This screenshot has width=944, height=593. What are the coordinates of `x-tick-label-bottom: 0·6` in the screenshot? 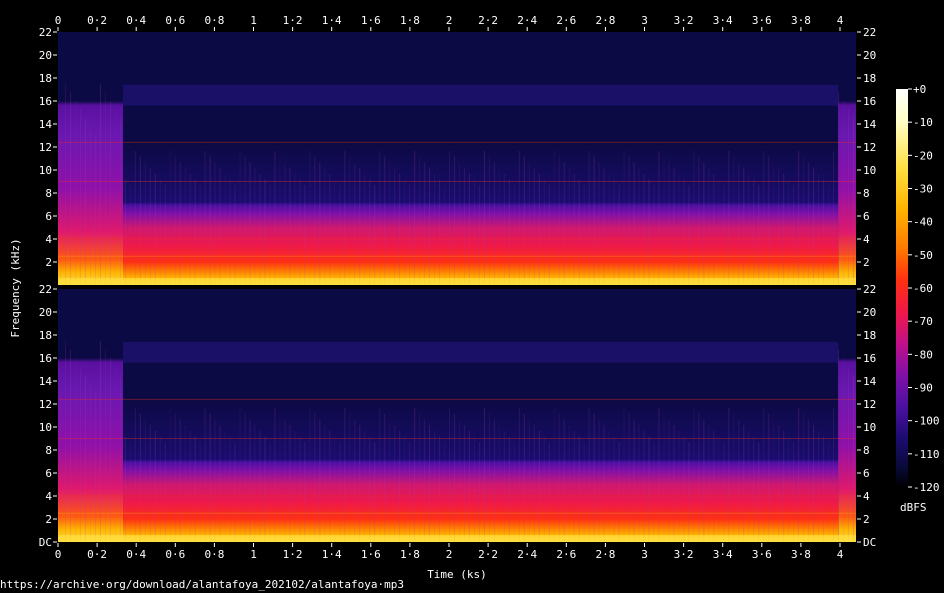 It's located at (175, 554).